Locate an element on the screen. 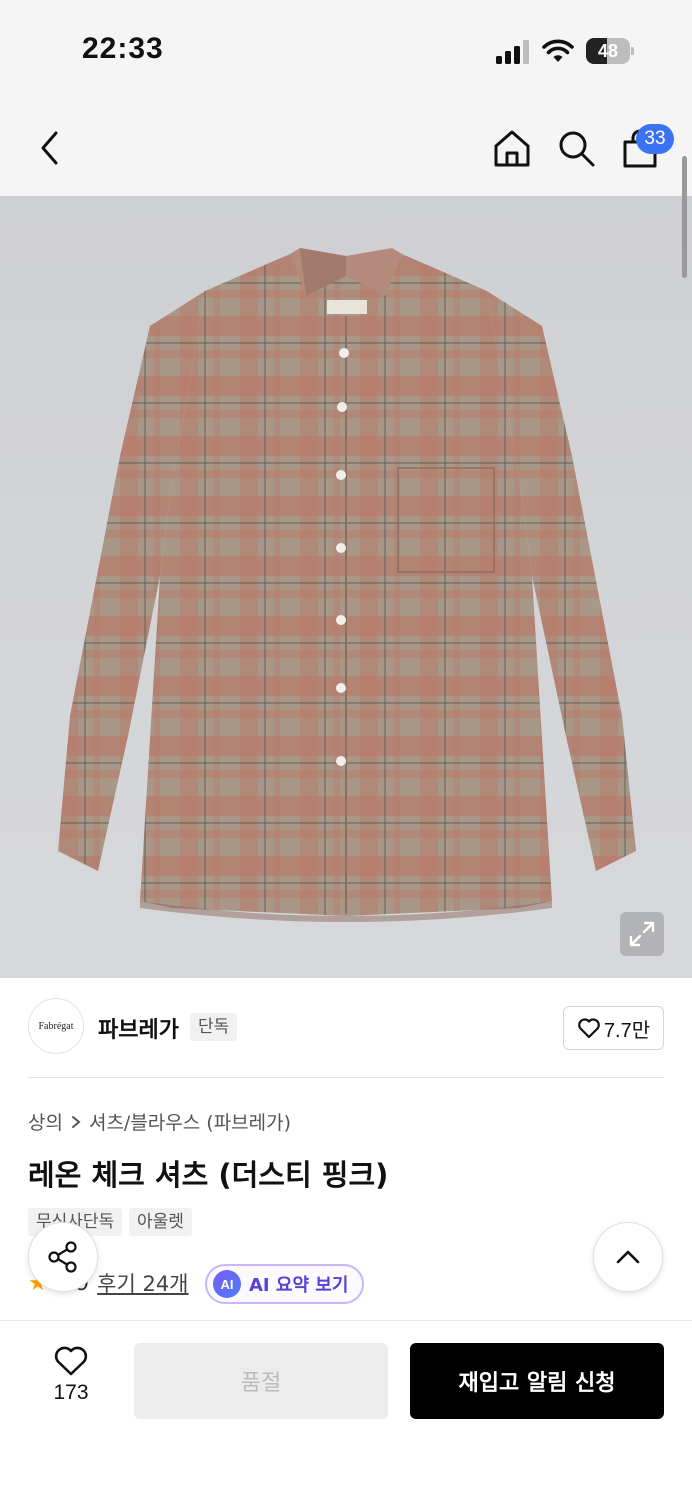 This screenshot has width=692, height=1500. back-arrow-icon is located at coordinates (49, 148).